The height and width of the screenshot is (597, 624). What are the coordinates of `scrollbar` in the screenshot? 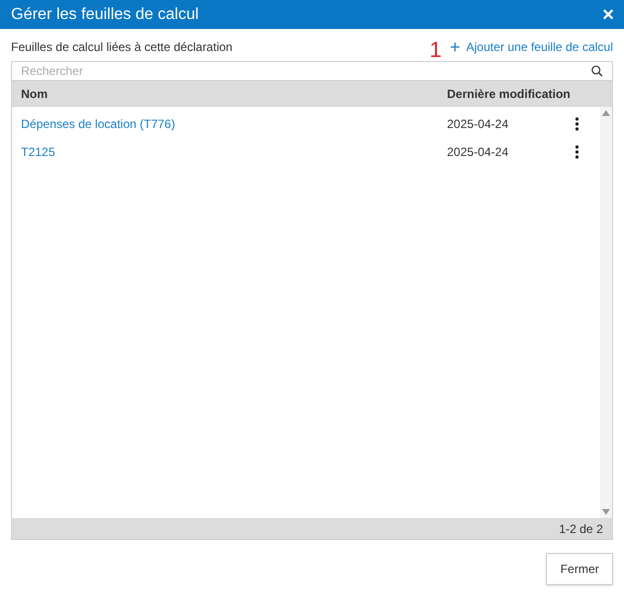 It's located at (606, 312).